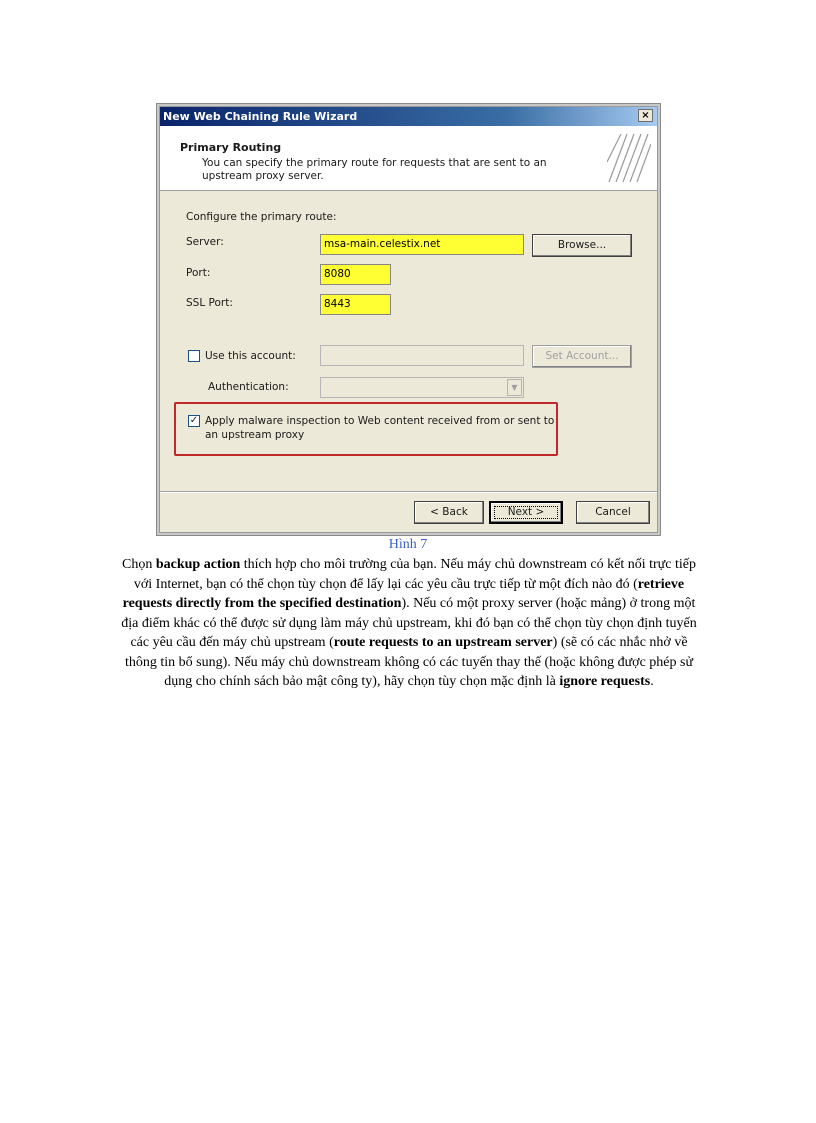 This screenshot has height=1123, width=816. Describe the element at coordinates (355, 304) in the screenshot. I see `ssl-port-input: 8443` at that location.